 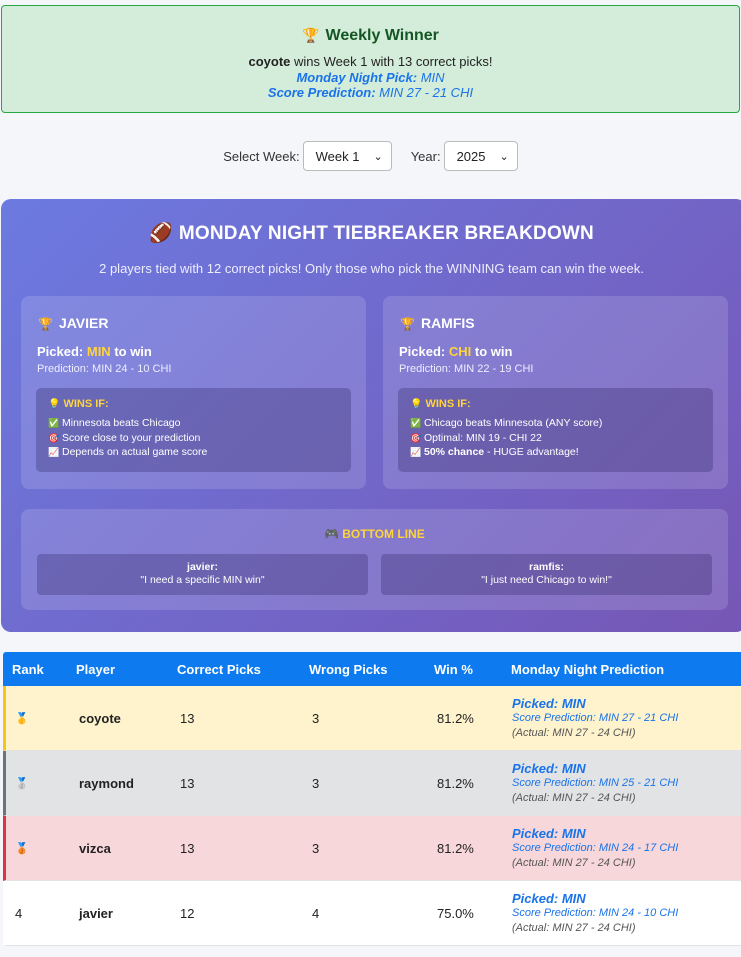 What do you see at coordinates (83, 323) in the screenshot?
I see `card-player-name: JAVIER` at bounding box center [83, 323].